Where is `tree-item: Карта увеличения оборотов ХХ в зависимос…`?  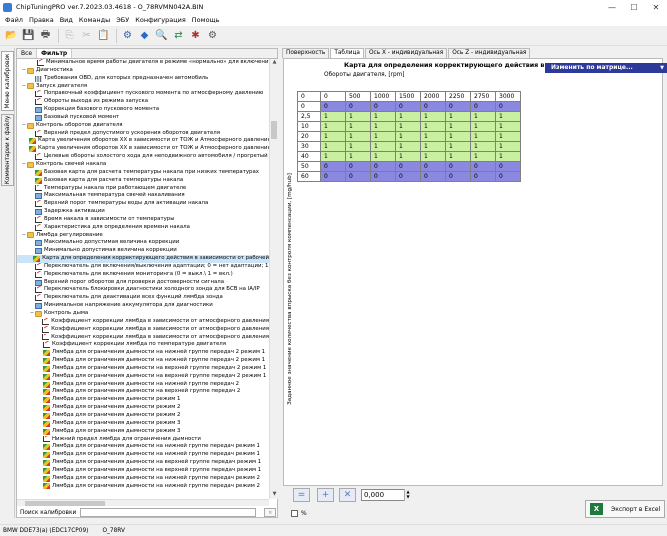 tree-item: Карта увеличения оборотов ХХ в зависимос… is located at coordinates (143, 141).